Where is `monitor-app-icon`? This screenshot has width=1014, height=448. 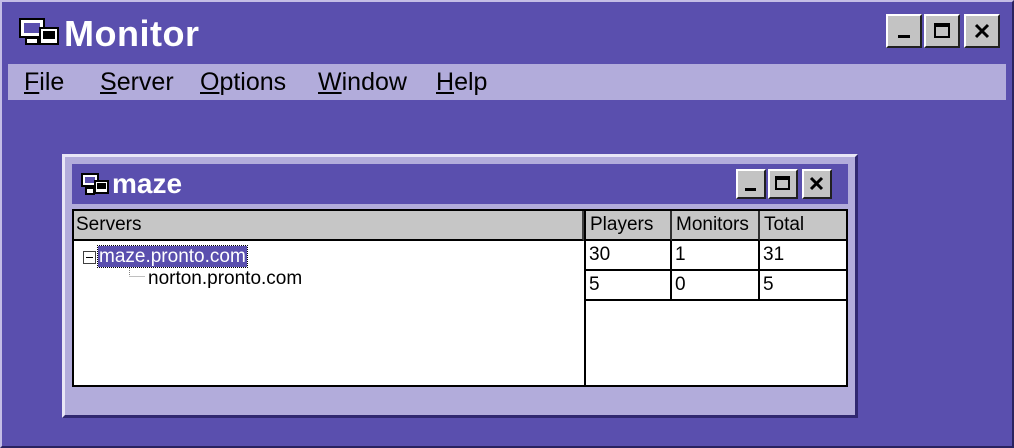
monitor-app-icon is located at coordinates (39, 31).